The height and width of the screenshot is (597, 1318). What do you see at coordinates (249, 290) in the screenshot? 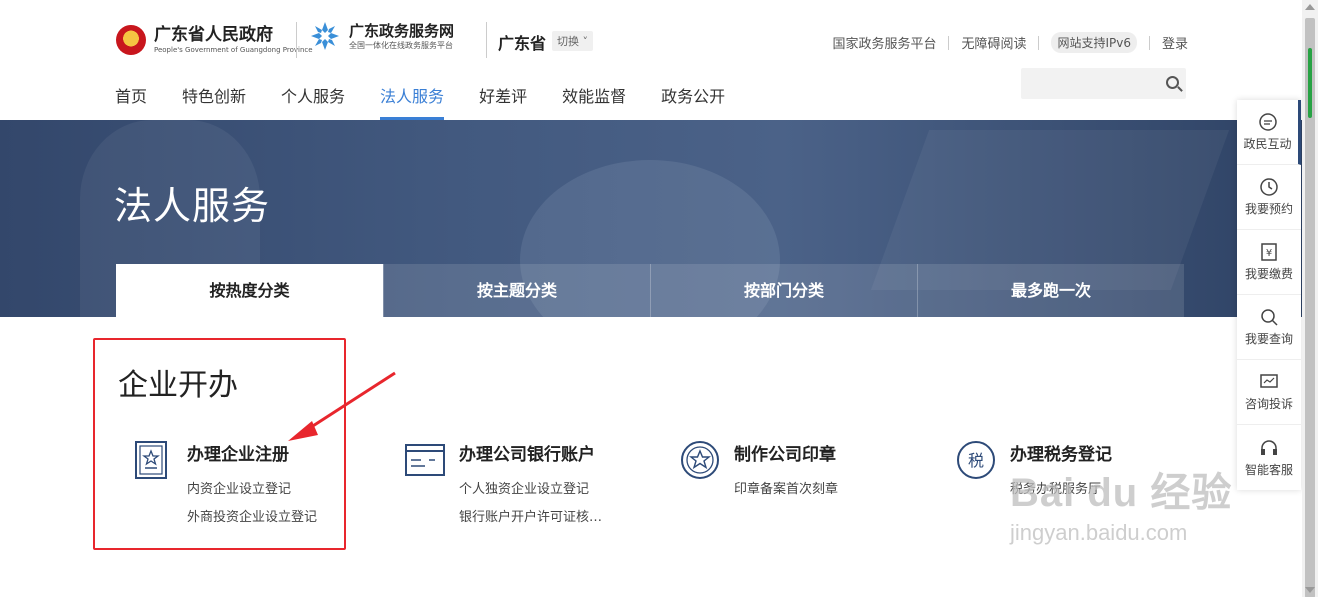
I see `tab-by-popularity: 按热度分类` at bounding box center [249, 290].